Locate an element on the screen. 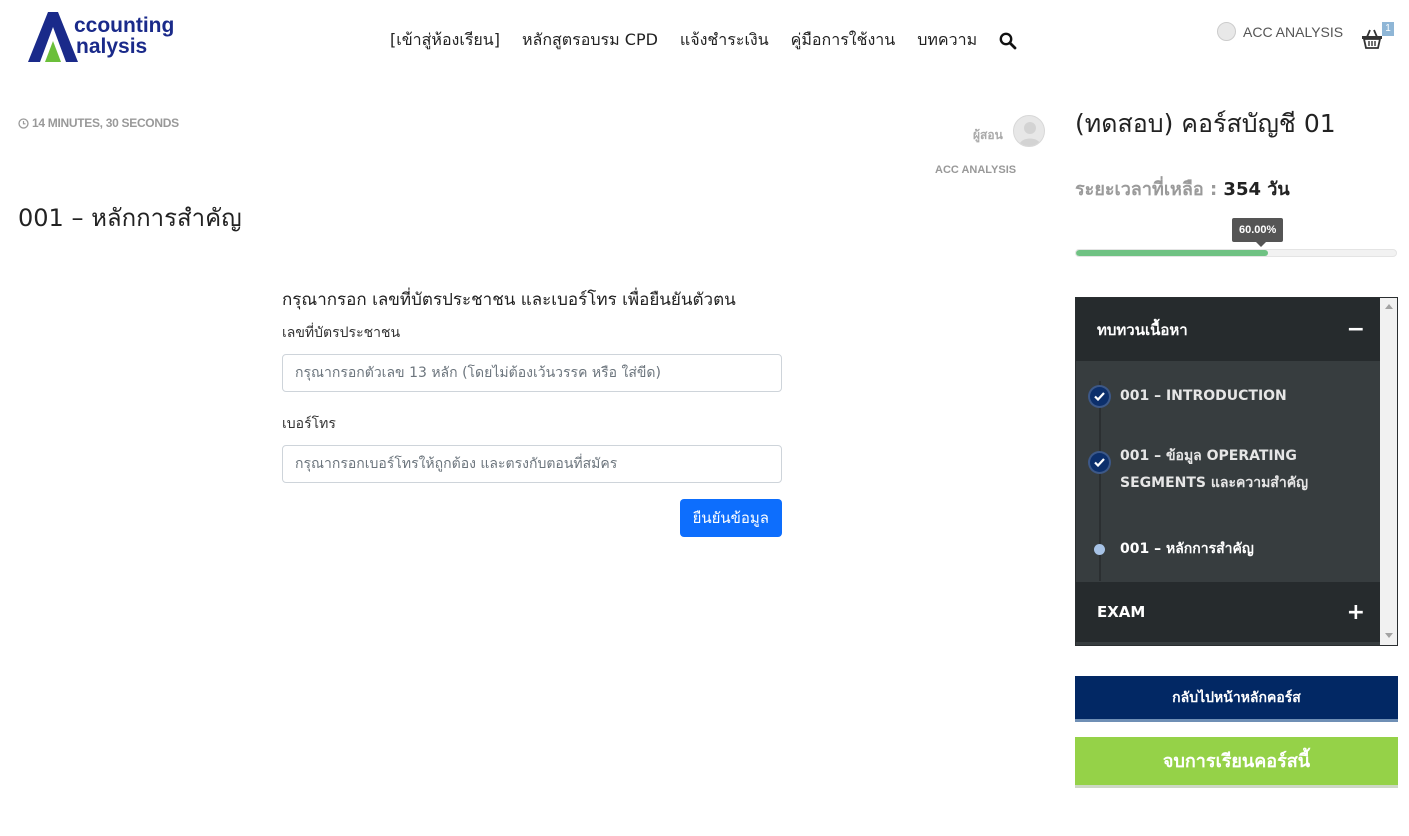  submit-row: ยืนยันข้อมูล is located at coordinates (532, 518).